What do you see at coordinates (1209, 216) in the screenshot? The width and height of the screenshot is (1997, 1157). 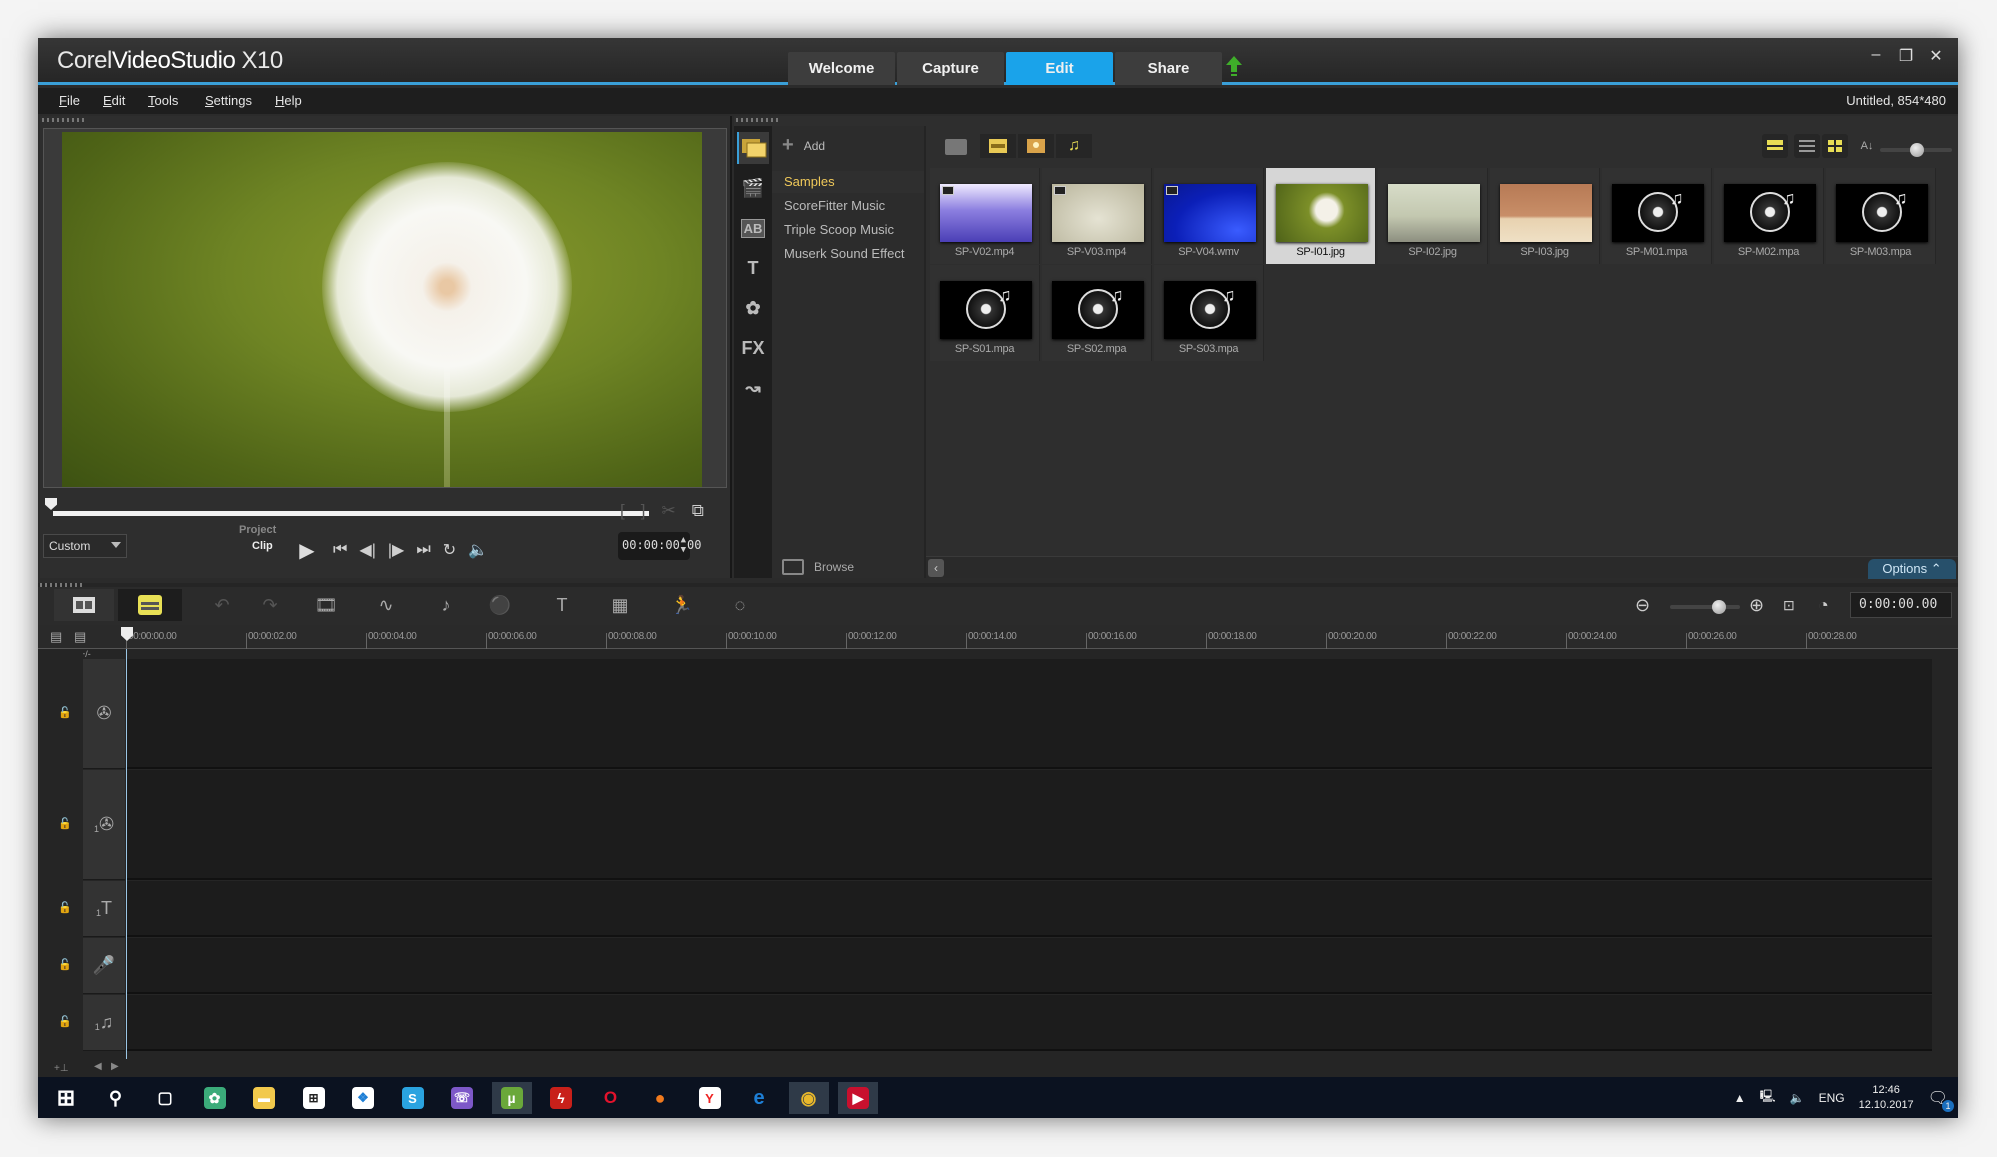 I see `library-item: SP-V04.wmv` at bounding box center [1209, 216].